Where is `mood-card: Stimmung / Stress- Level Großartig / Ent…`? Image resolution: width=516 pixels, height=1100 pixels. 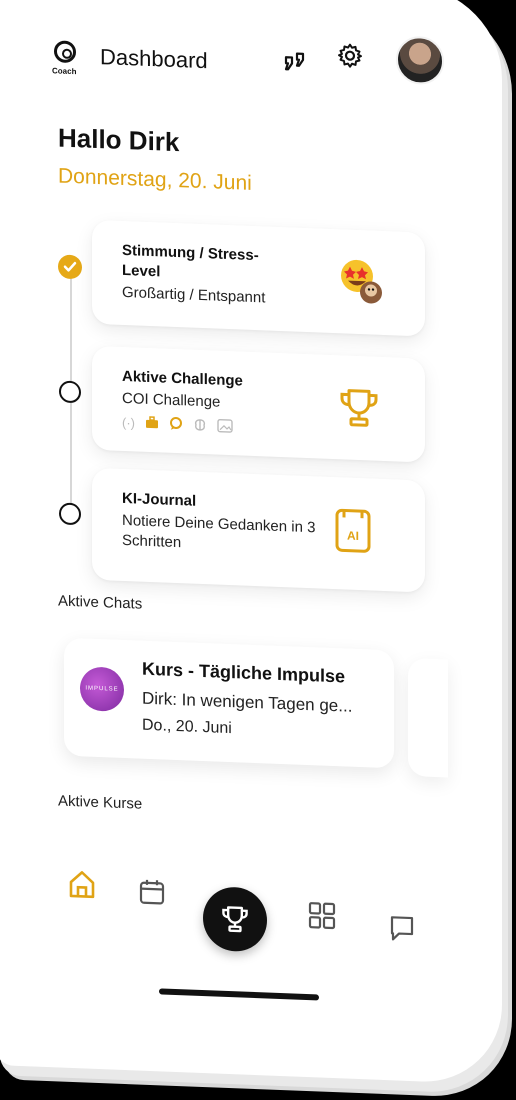 mood-card: Stimmung / Stress- Level Großartig / Ent… is located at coordinates (258, 278).